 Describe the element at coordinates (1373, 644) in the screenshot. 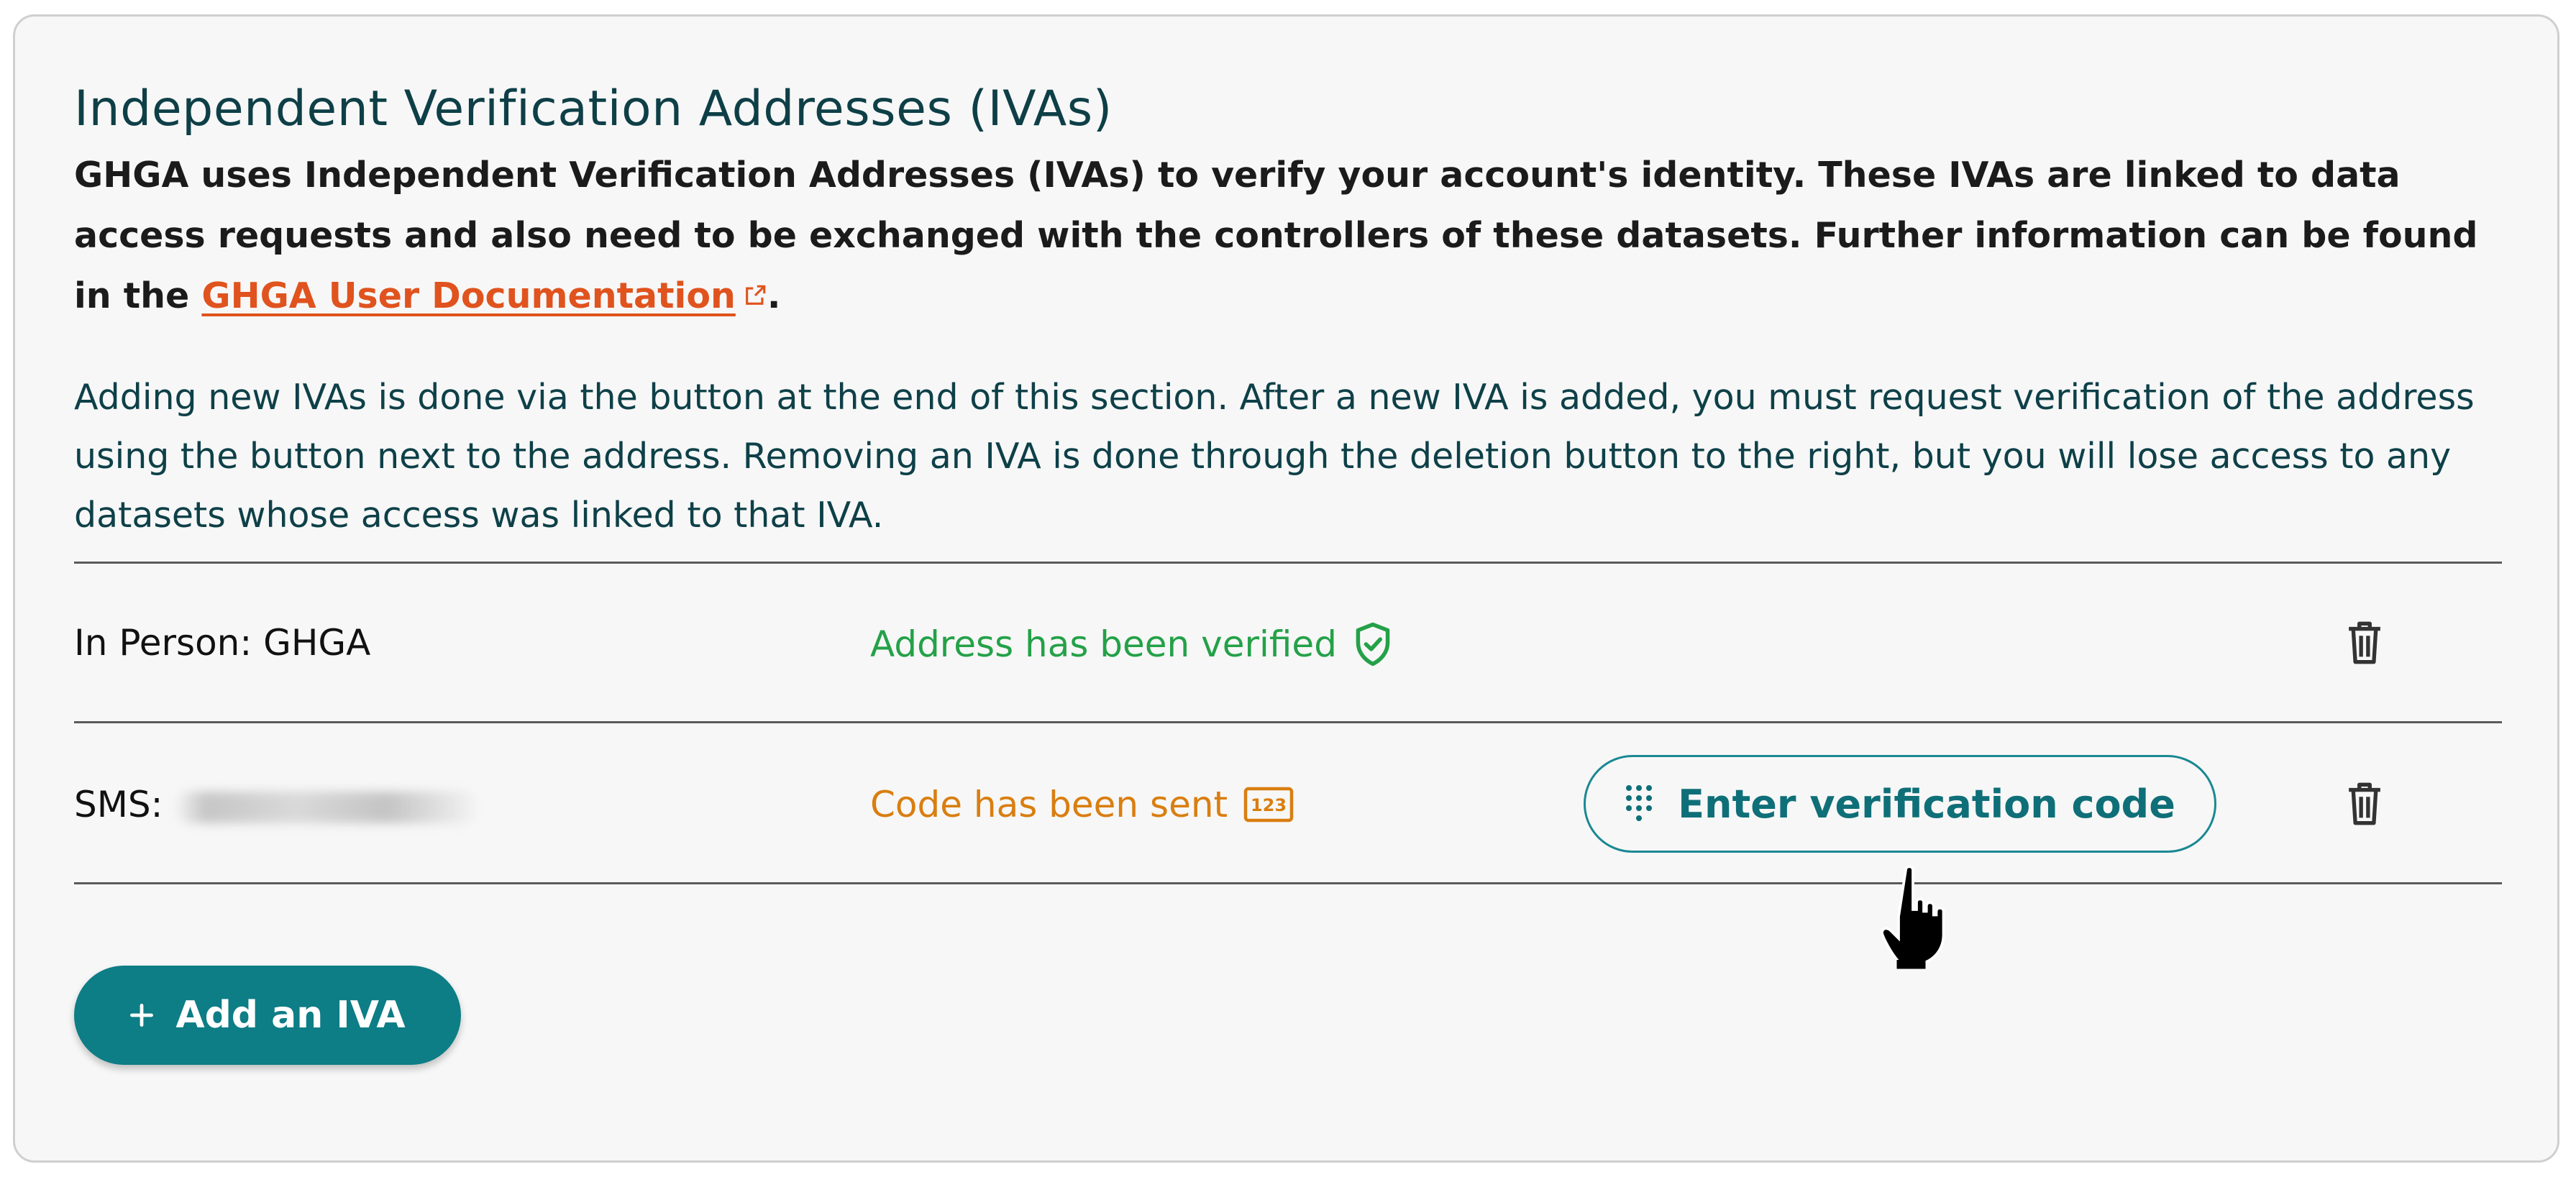

I see `shield-check-icon` at that location.